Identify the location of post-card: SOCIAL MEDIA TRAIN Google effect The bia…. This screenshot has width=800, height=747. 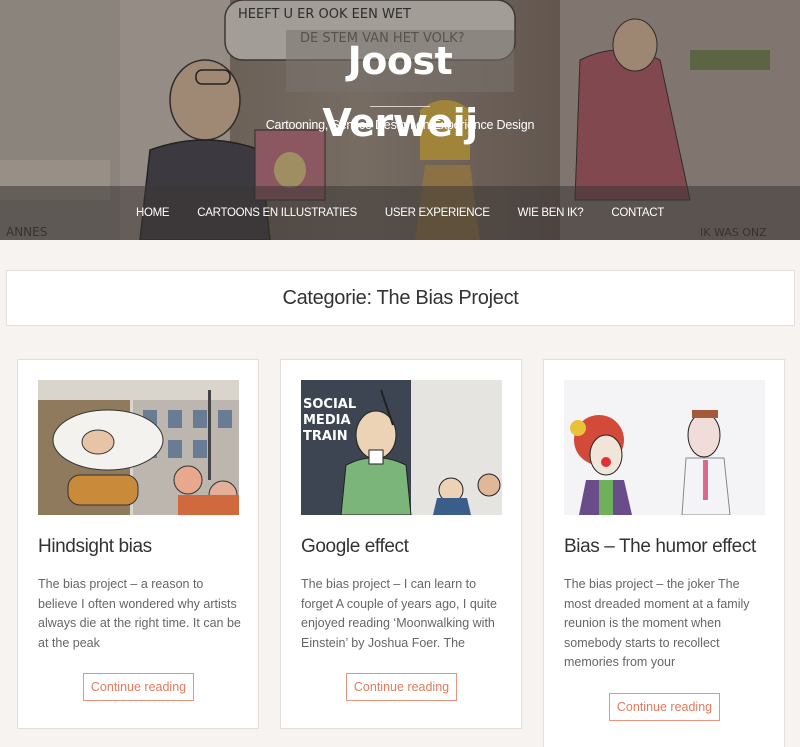
(401, 544).